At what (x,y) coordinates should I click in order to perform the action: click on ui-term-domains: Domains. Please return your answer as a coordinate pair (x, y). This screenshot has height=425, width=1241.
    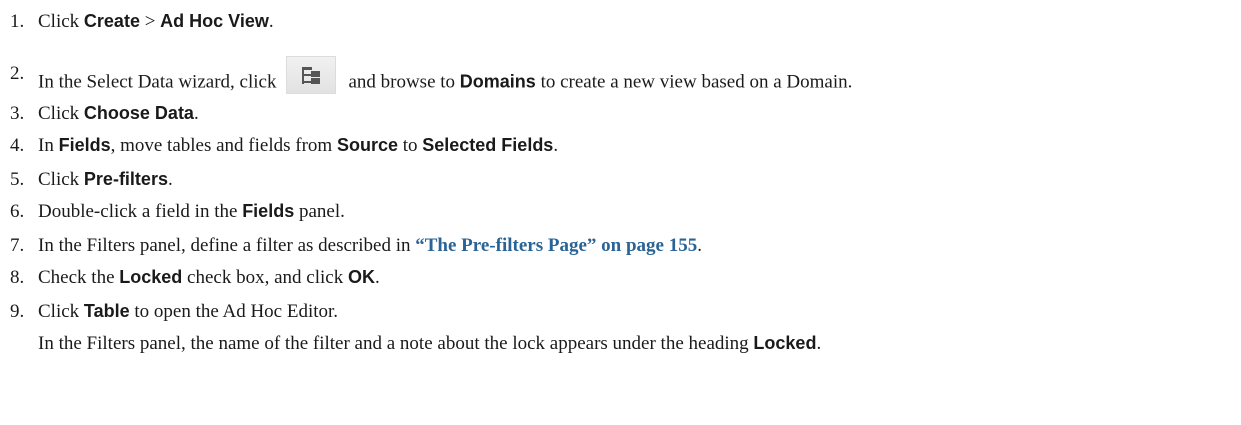
    Looking at the image, I should click on (497, 81).